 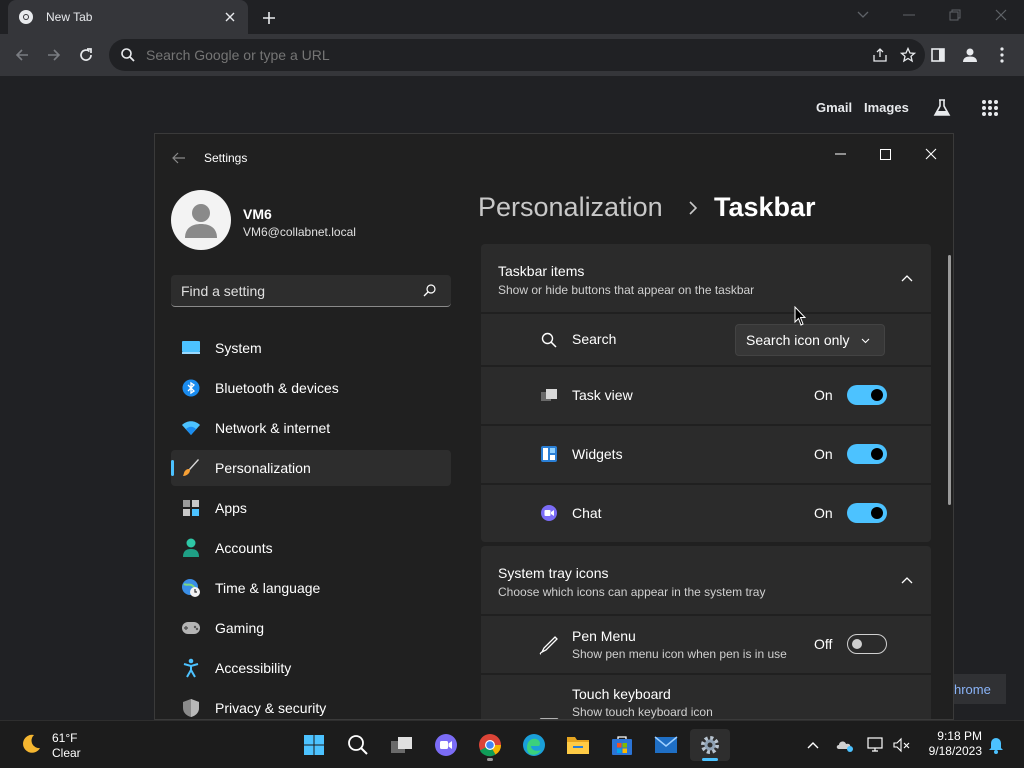 What do you see at coordinates (885, 154) in the screenshot?
I see `maximize-icon` at bounding box center [885, 154].